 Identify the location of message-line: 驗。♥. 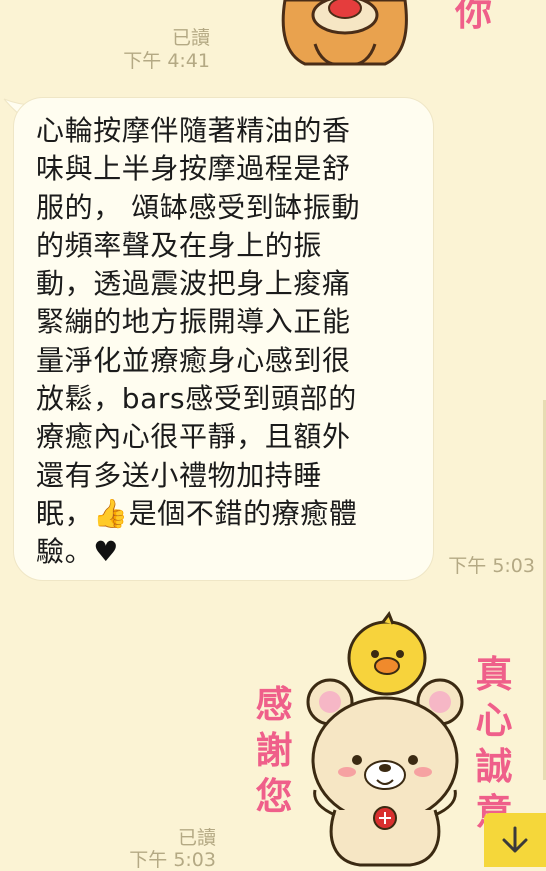
(226, 552).